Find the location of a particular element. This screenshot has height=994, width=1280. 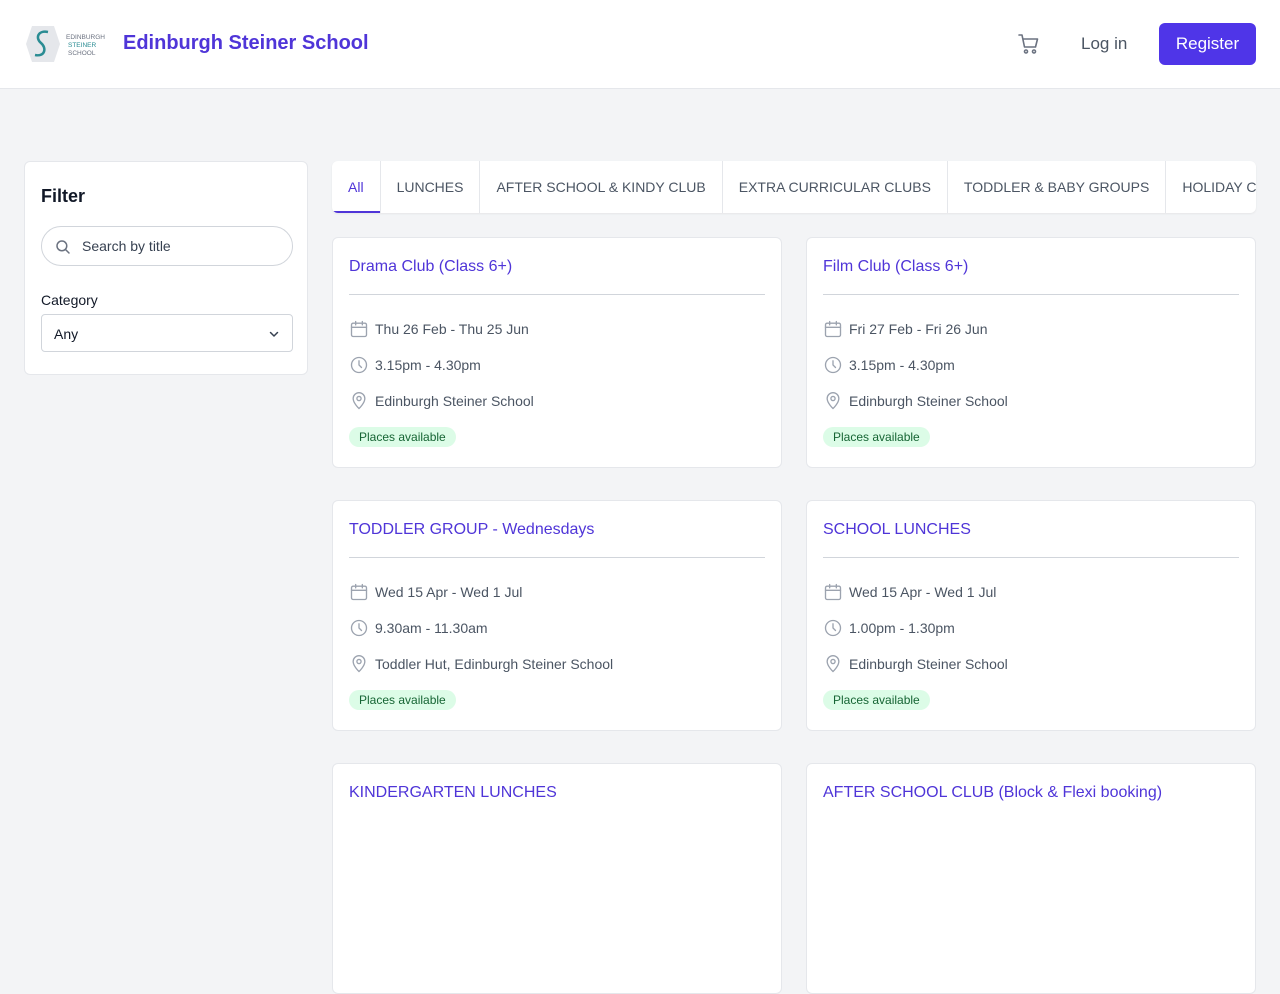

card-title: Drama Club (Class 6+) is located at coordinates (430, 267).